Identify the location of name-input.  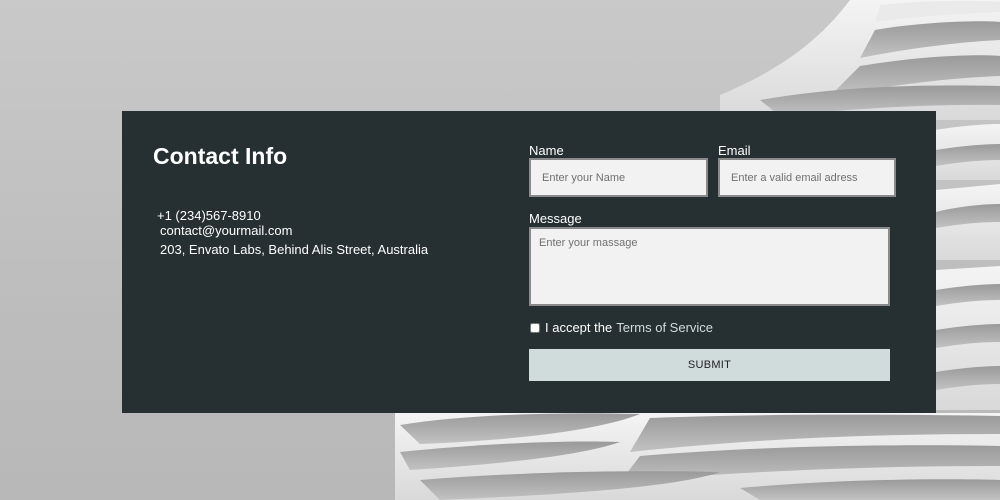
(618, 177).